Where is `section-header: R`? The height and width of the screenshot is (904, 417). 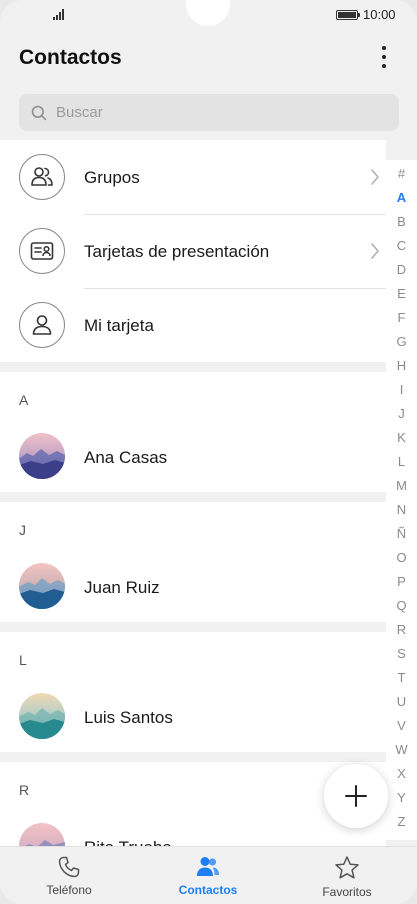 section-header: R is located at coordinates (24, 790).